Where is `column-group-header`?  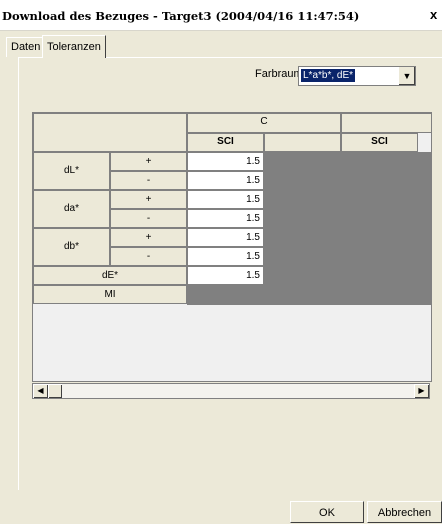
column-group-header is located at coordinates (386, 123).